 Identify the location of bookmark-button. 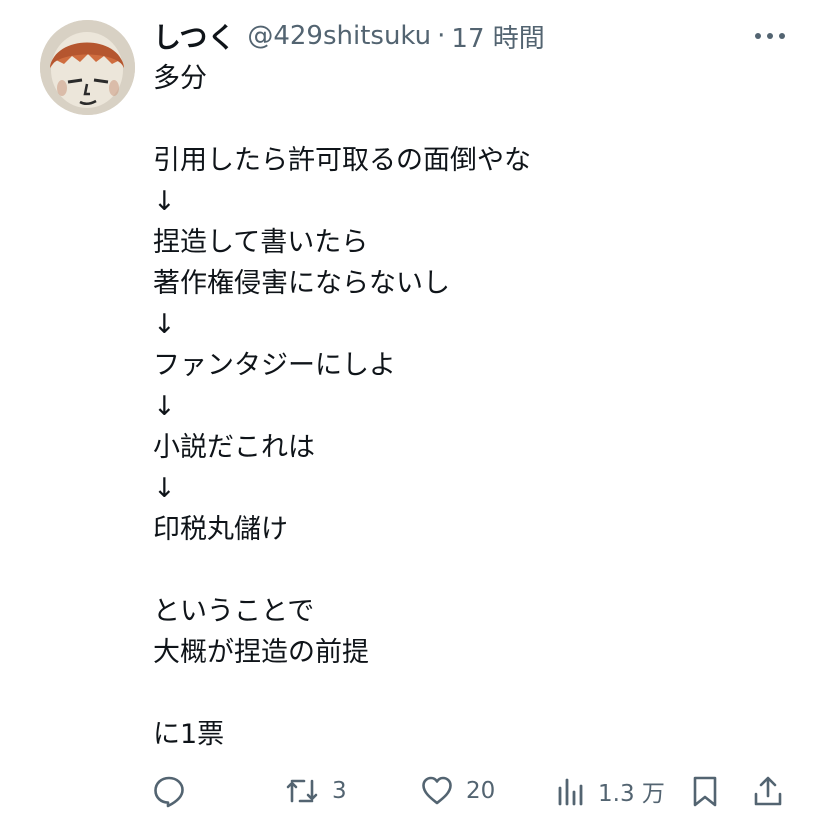
(705, 791).